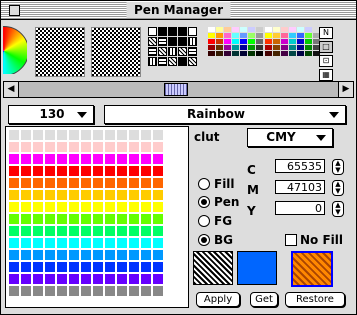 The image size is (357, 315). Describe the element at coordinates (338, 209) in the screenshot. I see `y-stepper: ▲ ▼` at that location.